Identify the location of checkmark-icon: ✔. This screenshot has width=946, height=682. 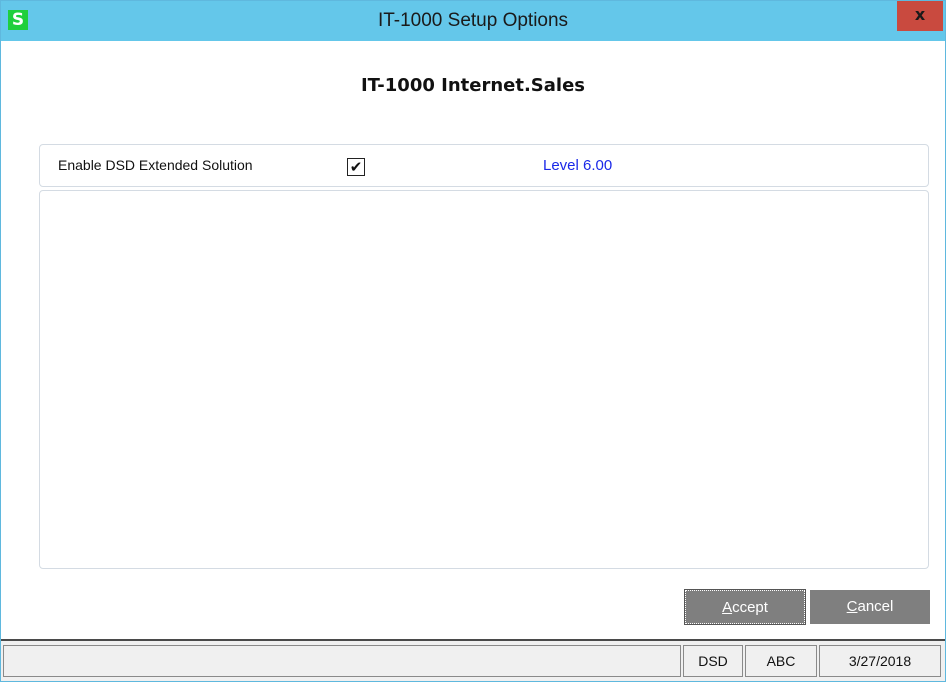
(356, 167).